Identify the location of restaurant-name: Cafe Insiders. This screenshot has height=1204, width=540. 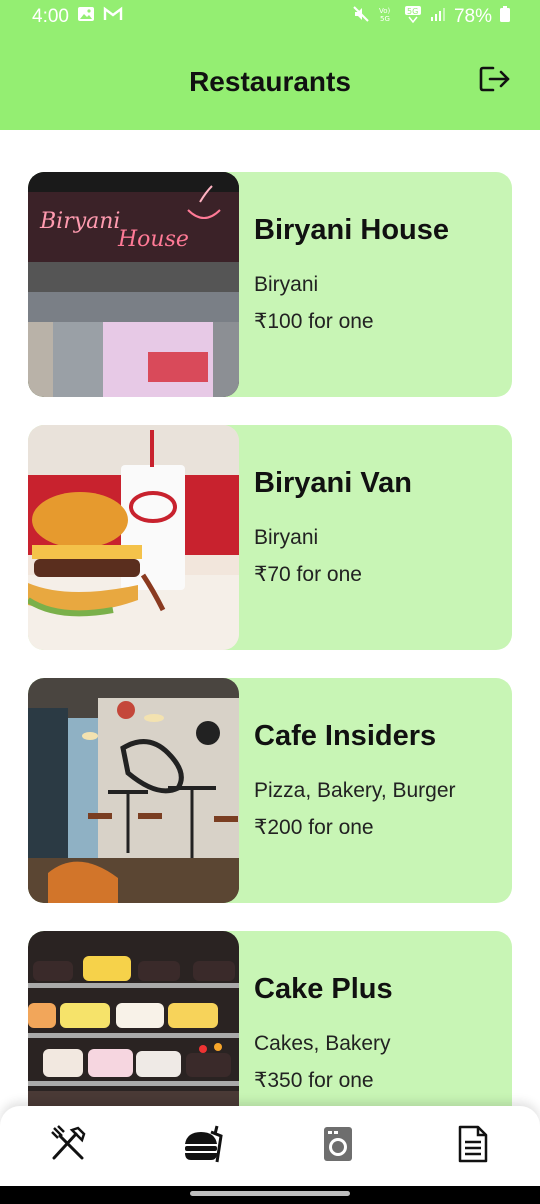
(345, 736).